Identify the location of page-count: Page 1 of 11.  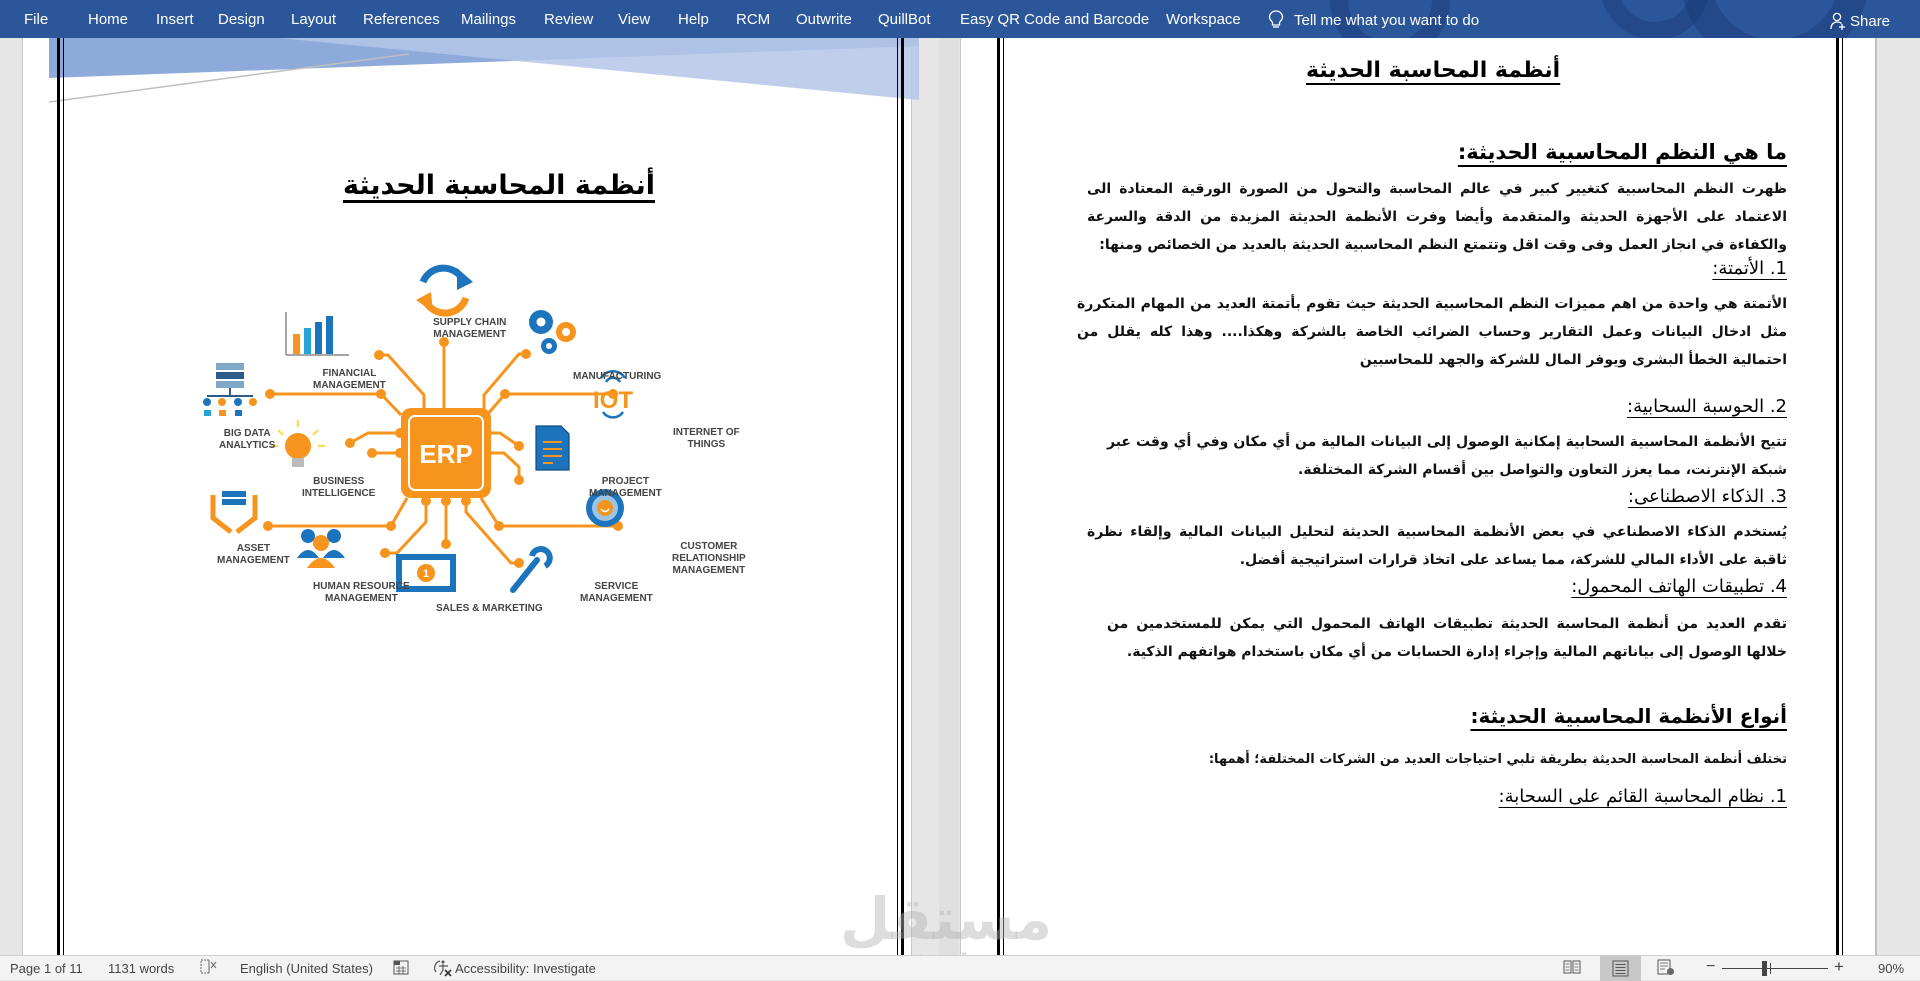
(46, 968).